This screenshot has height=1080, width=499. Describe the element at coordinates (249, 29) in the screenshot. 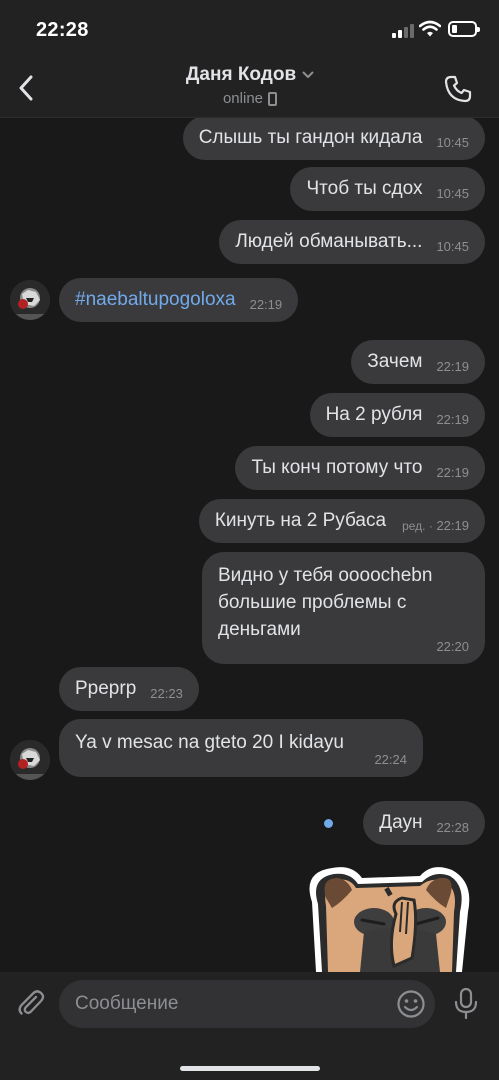

I see `status-bar: 22:28` at that location.